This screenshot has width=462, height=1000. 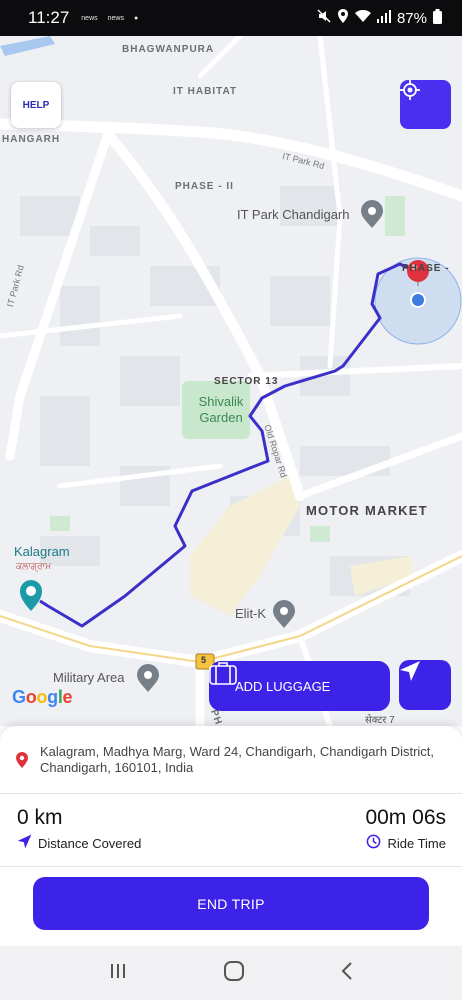 I want to click on status-notifications: news news ●, so click(x=109, y=18).